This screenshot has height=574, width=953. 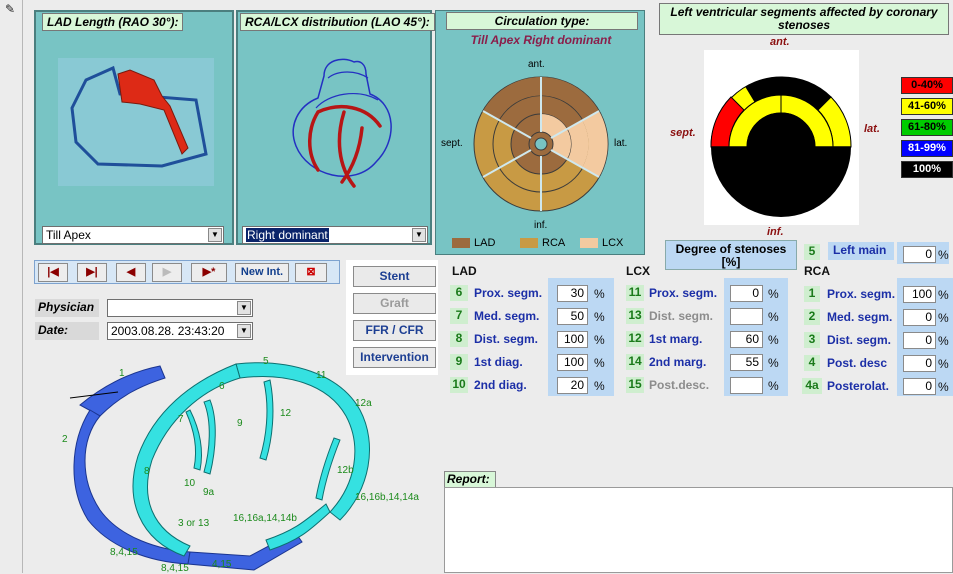 I want to click on rca-postdesc-input: 0, so click(x=919, y=363).